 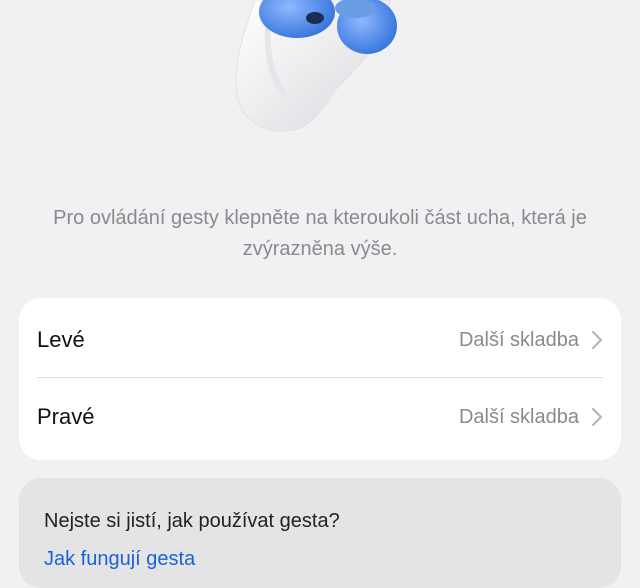 I want to click on ear-earbuds-illustration, so click(x=316, y=66).